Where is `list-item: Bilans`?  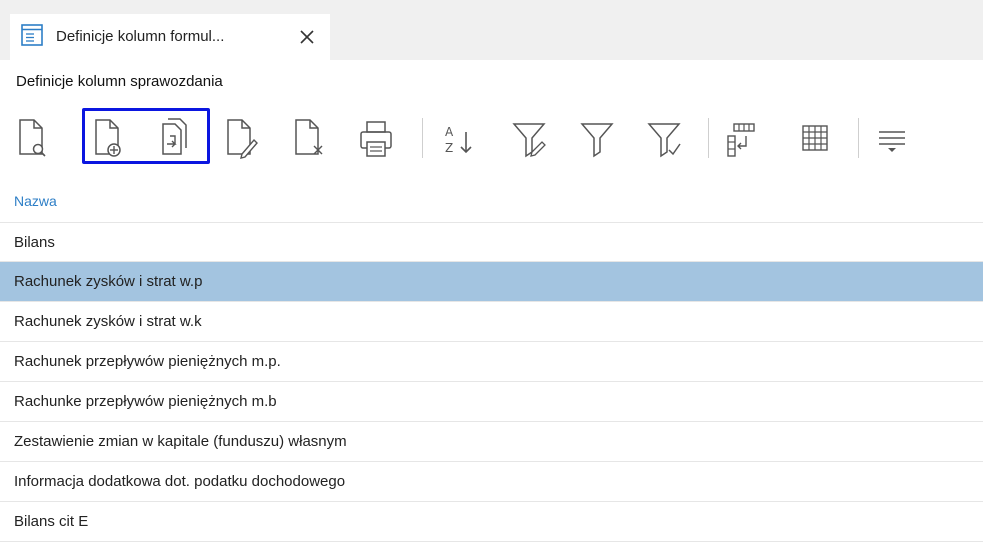 list-item: Bilans is located at coordinates (491, 242).